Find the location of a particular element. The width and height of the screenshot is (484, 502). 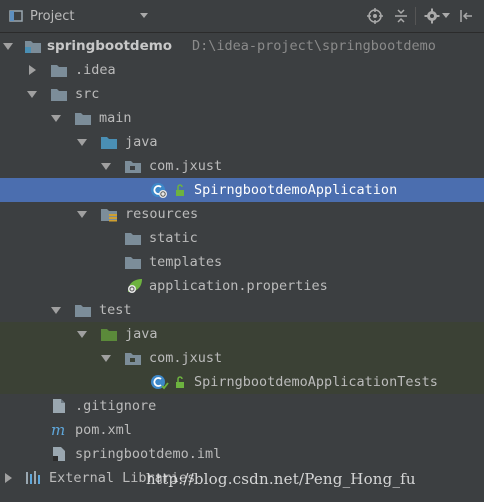

project-view-icon is located at coordinates (16, 16).